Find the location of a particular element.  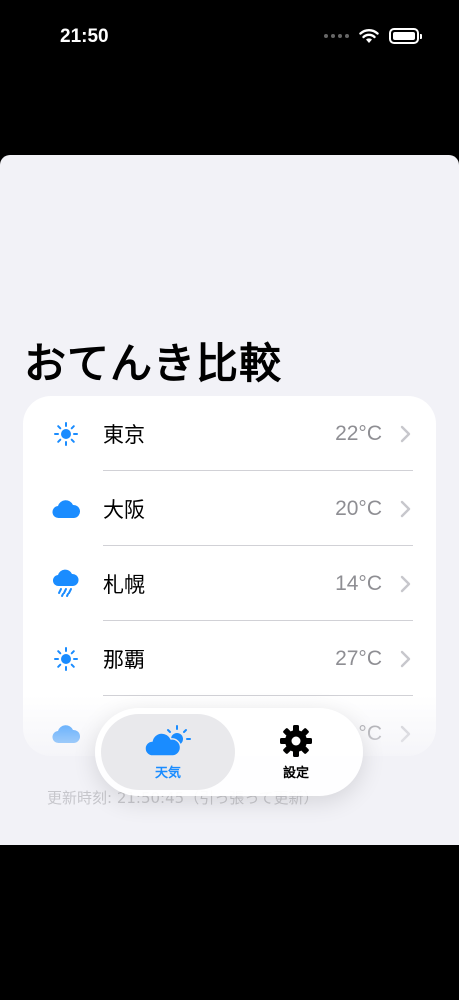

wifi-icon is located at coordinates (369, 36).